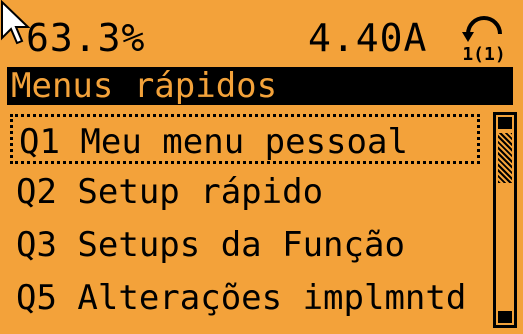 Image resolution: width=523 pixels, height=334 pixels. I want to click on menu-item-q3: Q3 Setups da Função, so click(245, 245).